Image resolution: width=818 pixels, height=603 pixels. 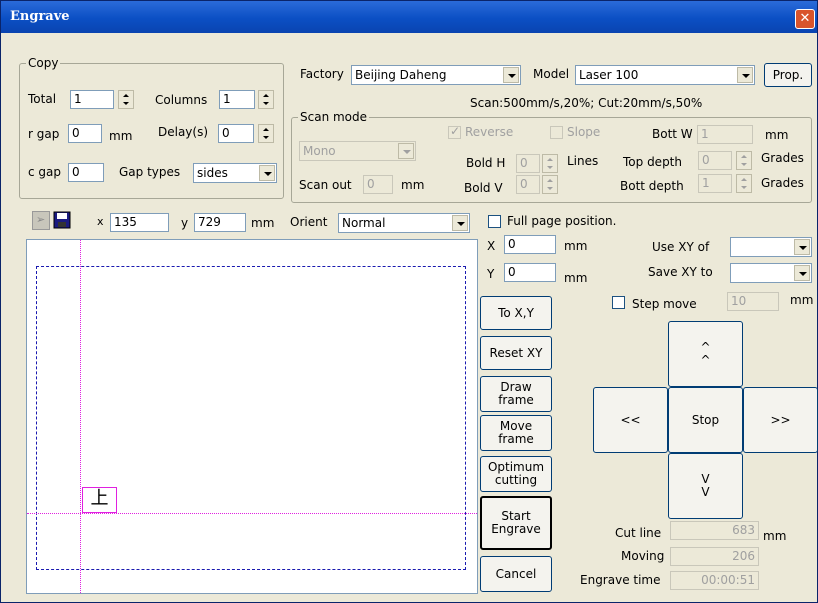 What do you see at coordinates (665, 75) in the screenshot?
I see `model-select: Laser 100` at bounding box center [665, 75].